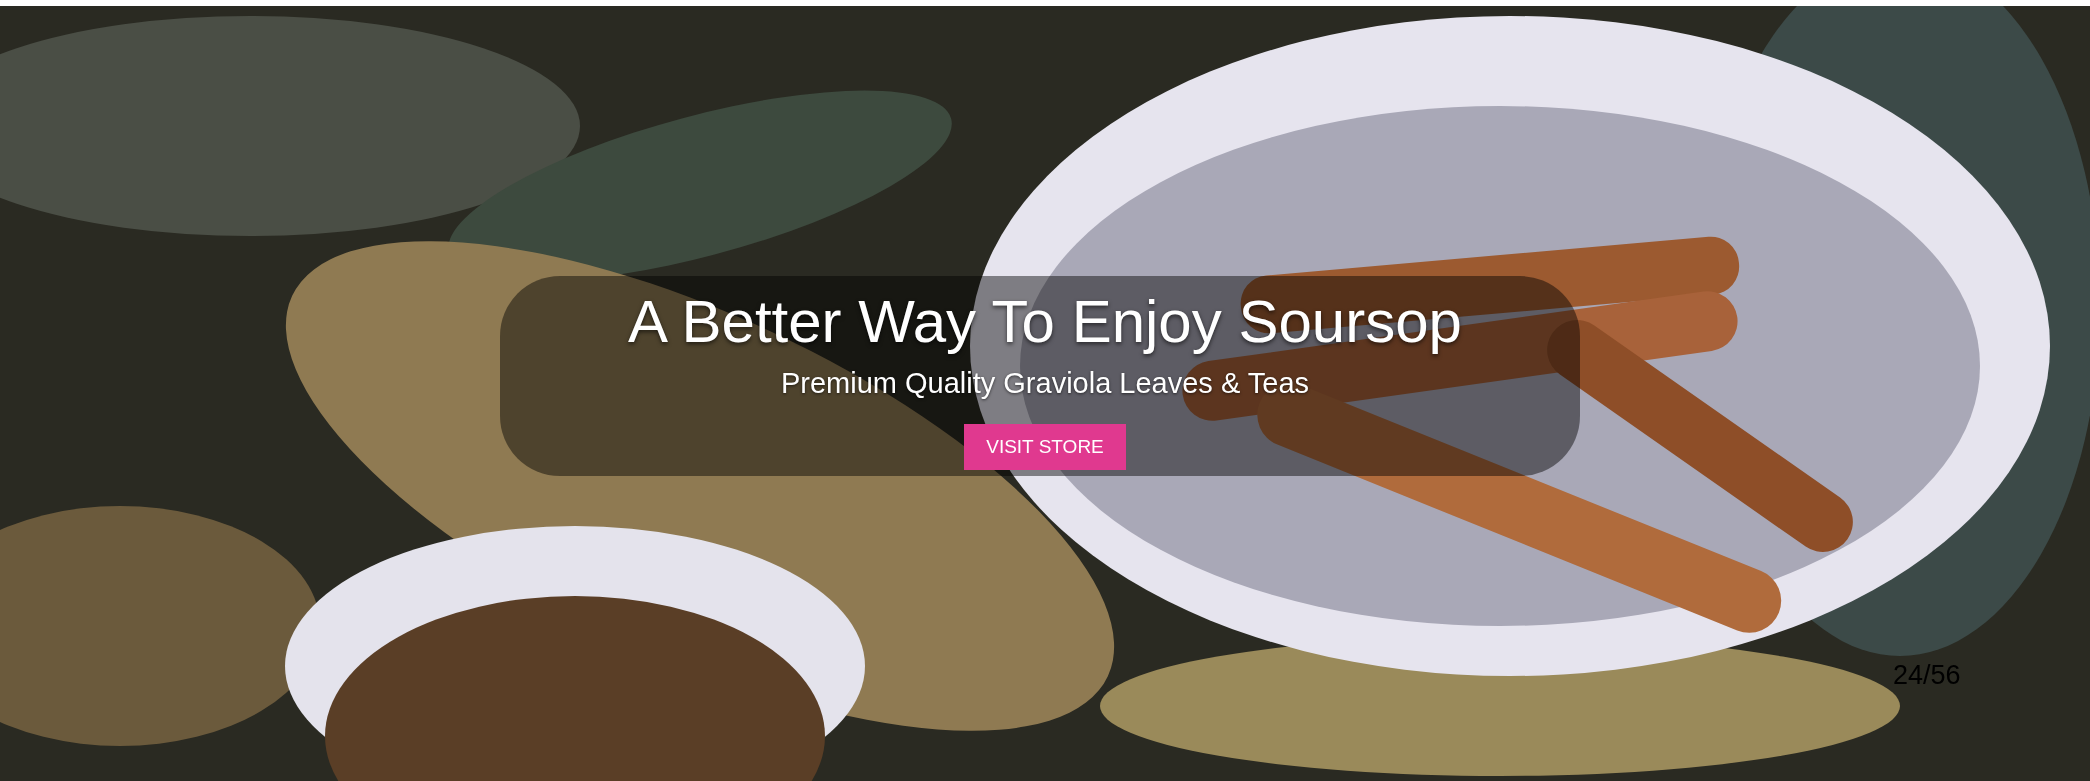 This screenshot has height=781, width=2090. I want to click on hero-title: A Better Way To Enjoy Soursop, so click(1045, 322).